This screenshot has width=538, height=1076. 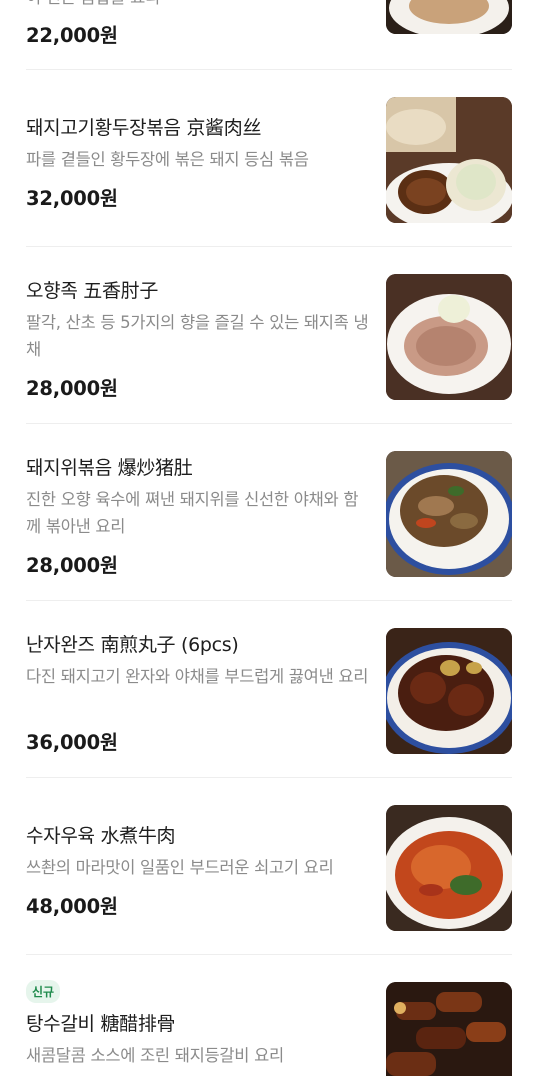 I want to click on menu-item-description: 쓰촨의 마라맛이 일품인 부드러운 쇠고기 요리, so click(x=180, y=867).